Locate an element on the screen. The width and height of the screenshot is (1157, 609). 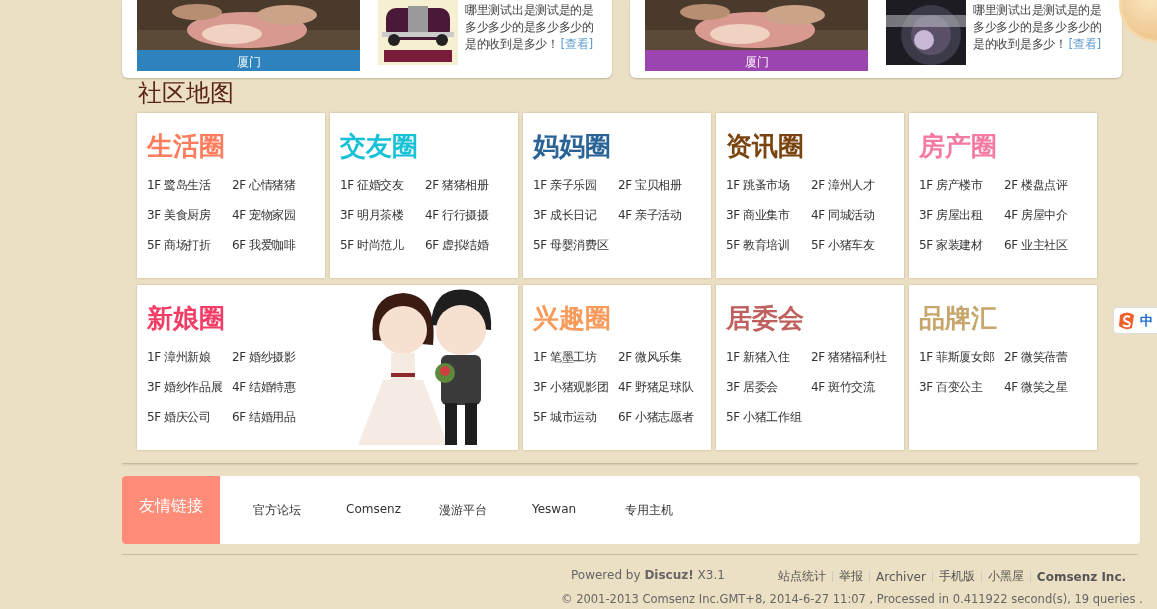
footer-link: Archiver is located at coordinates (901, 576).